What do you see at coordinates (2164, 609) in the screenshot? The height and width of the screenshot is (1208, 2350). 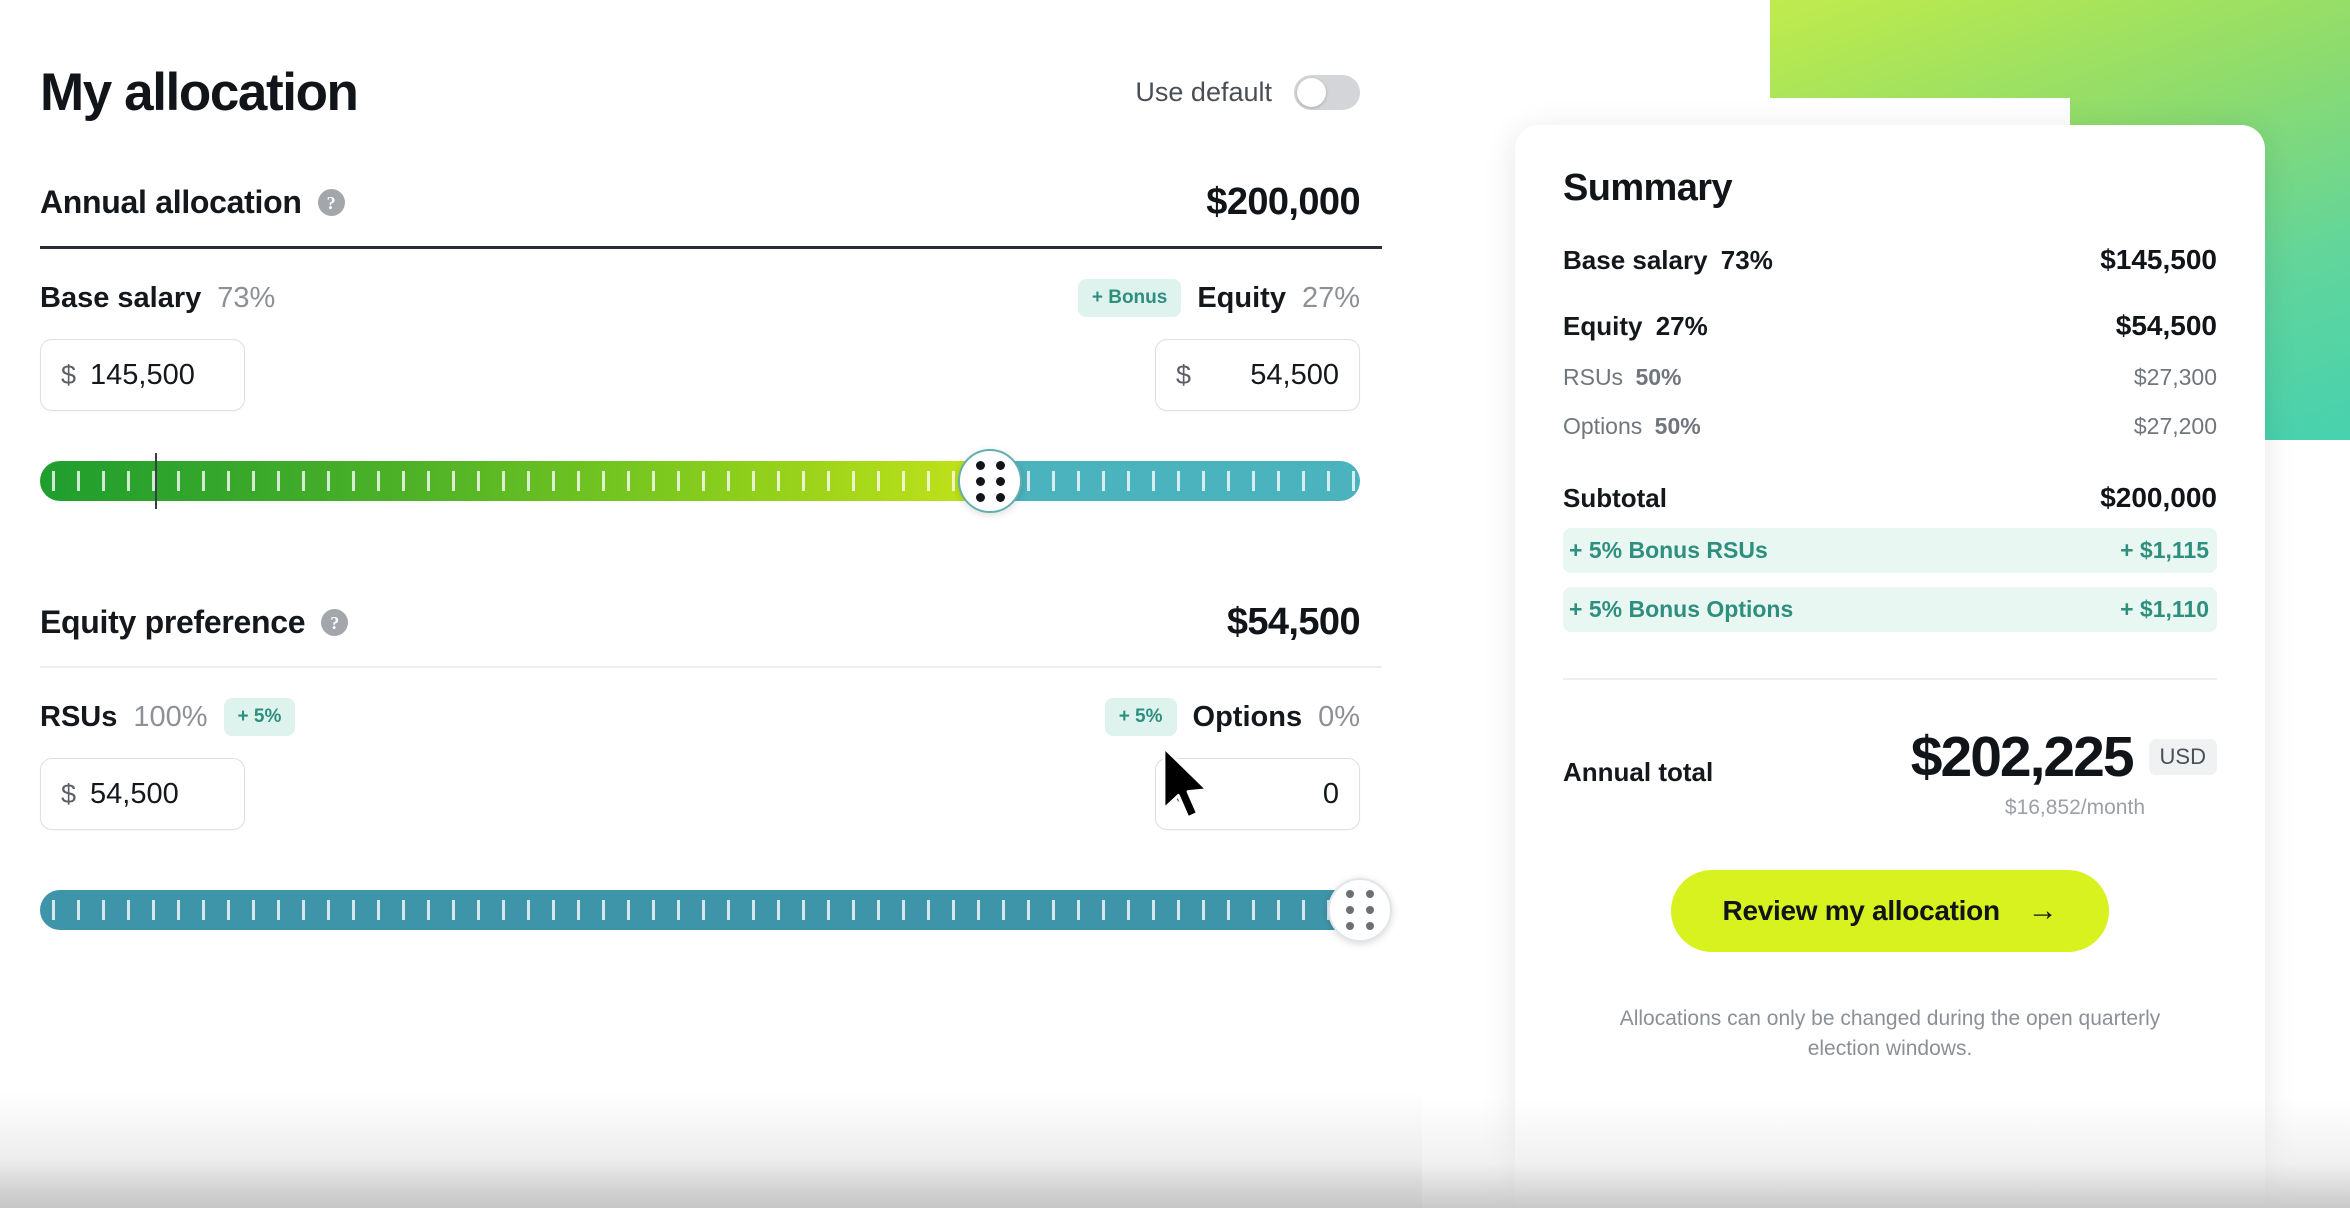 I see `bonus-amount: + $1,110` at bounding box center [2164, 609].